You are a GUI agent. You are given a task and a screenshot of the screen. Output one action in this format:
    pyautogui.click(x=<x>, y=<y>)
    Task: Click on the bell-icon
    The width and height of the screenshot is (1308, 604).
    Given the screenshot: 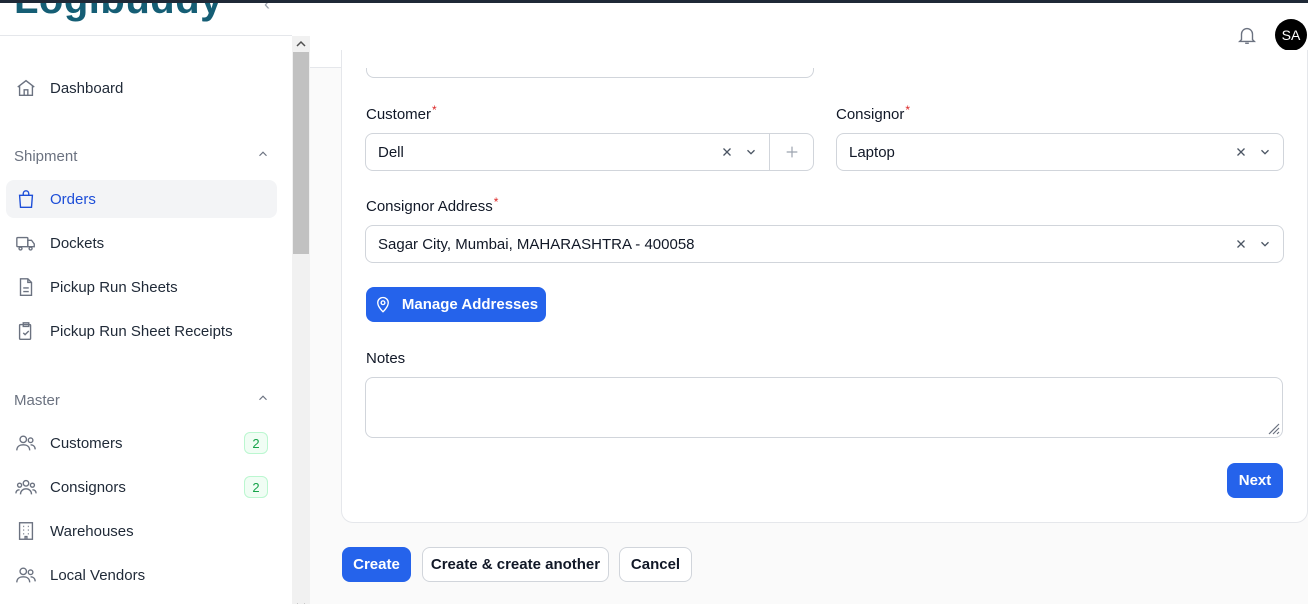 What is the action you would take?
    pyautogui.click(x=1247, y=35)
    